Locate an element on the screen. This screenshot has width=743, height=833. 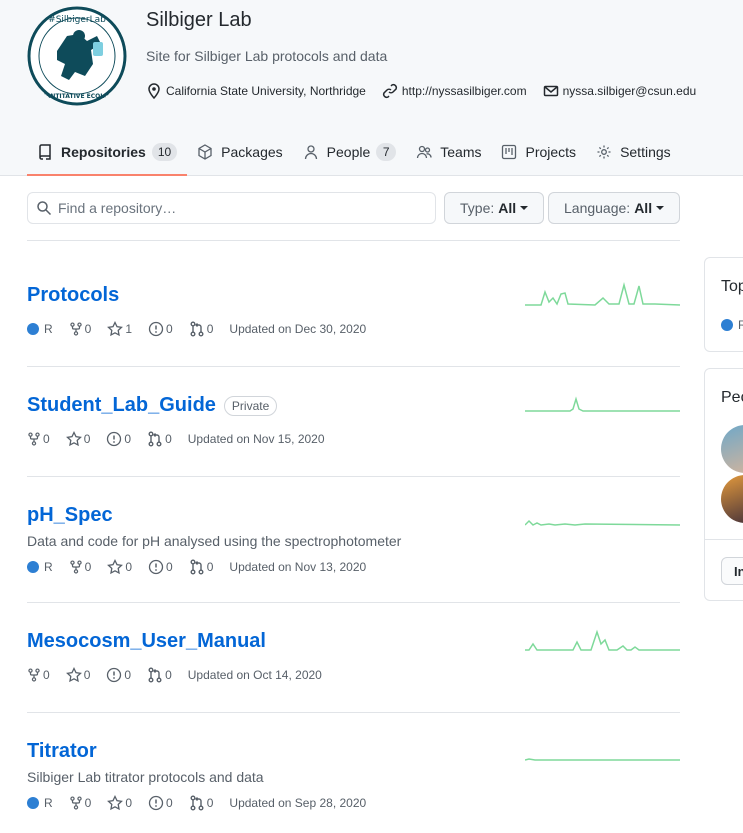
invite-button: In is located at coordinates (732, 571).